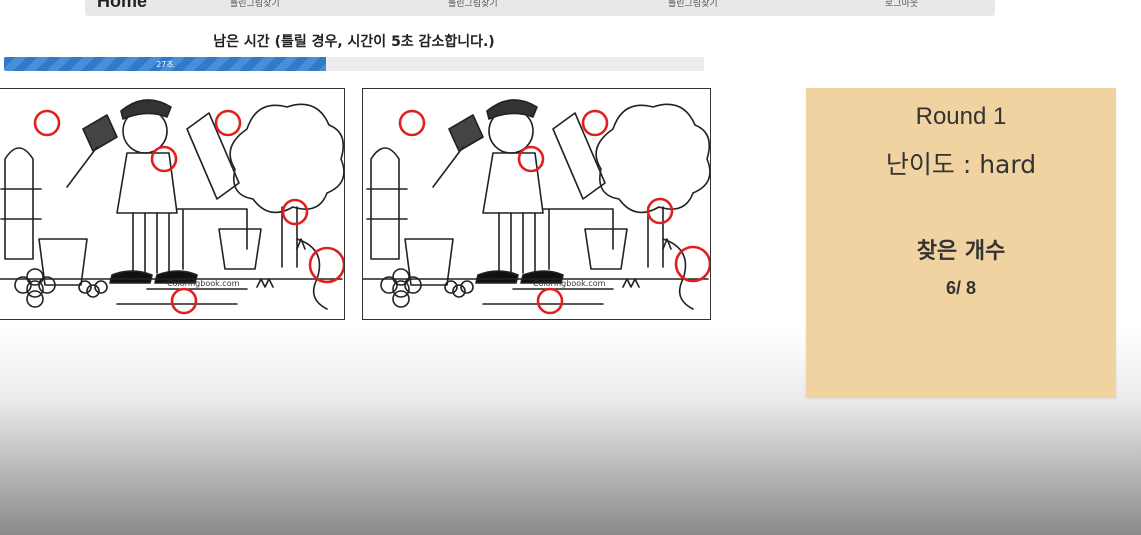  Describe the element at coordinates (961, 116) in the screenshot. I see `round-label: Round 1` at that location.